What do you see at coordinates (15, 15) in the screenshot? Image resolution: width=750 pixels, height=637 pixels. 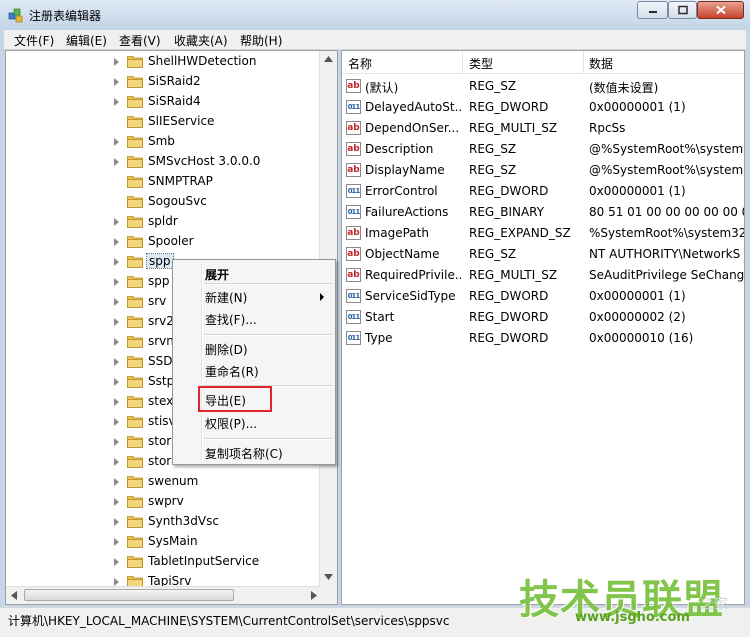 I see `regedit-app-icon` at bounding box center [15, 15].